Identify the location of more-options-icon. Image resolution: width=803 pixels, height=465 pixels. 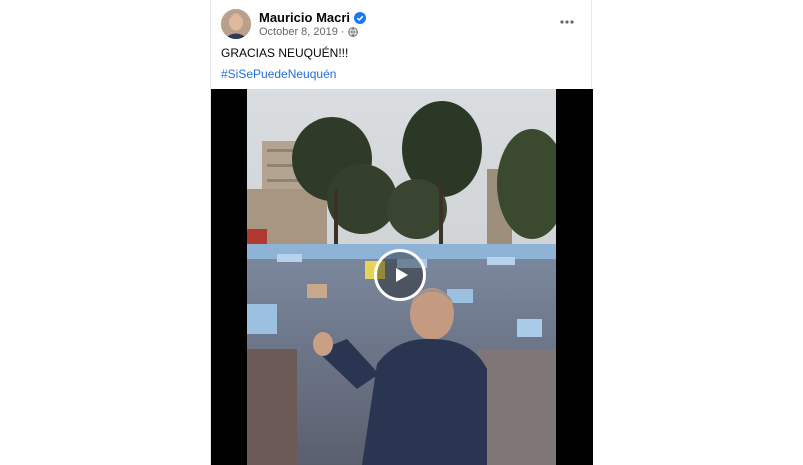
(567, 22).